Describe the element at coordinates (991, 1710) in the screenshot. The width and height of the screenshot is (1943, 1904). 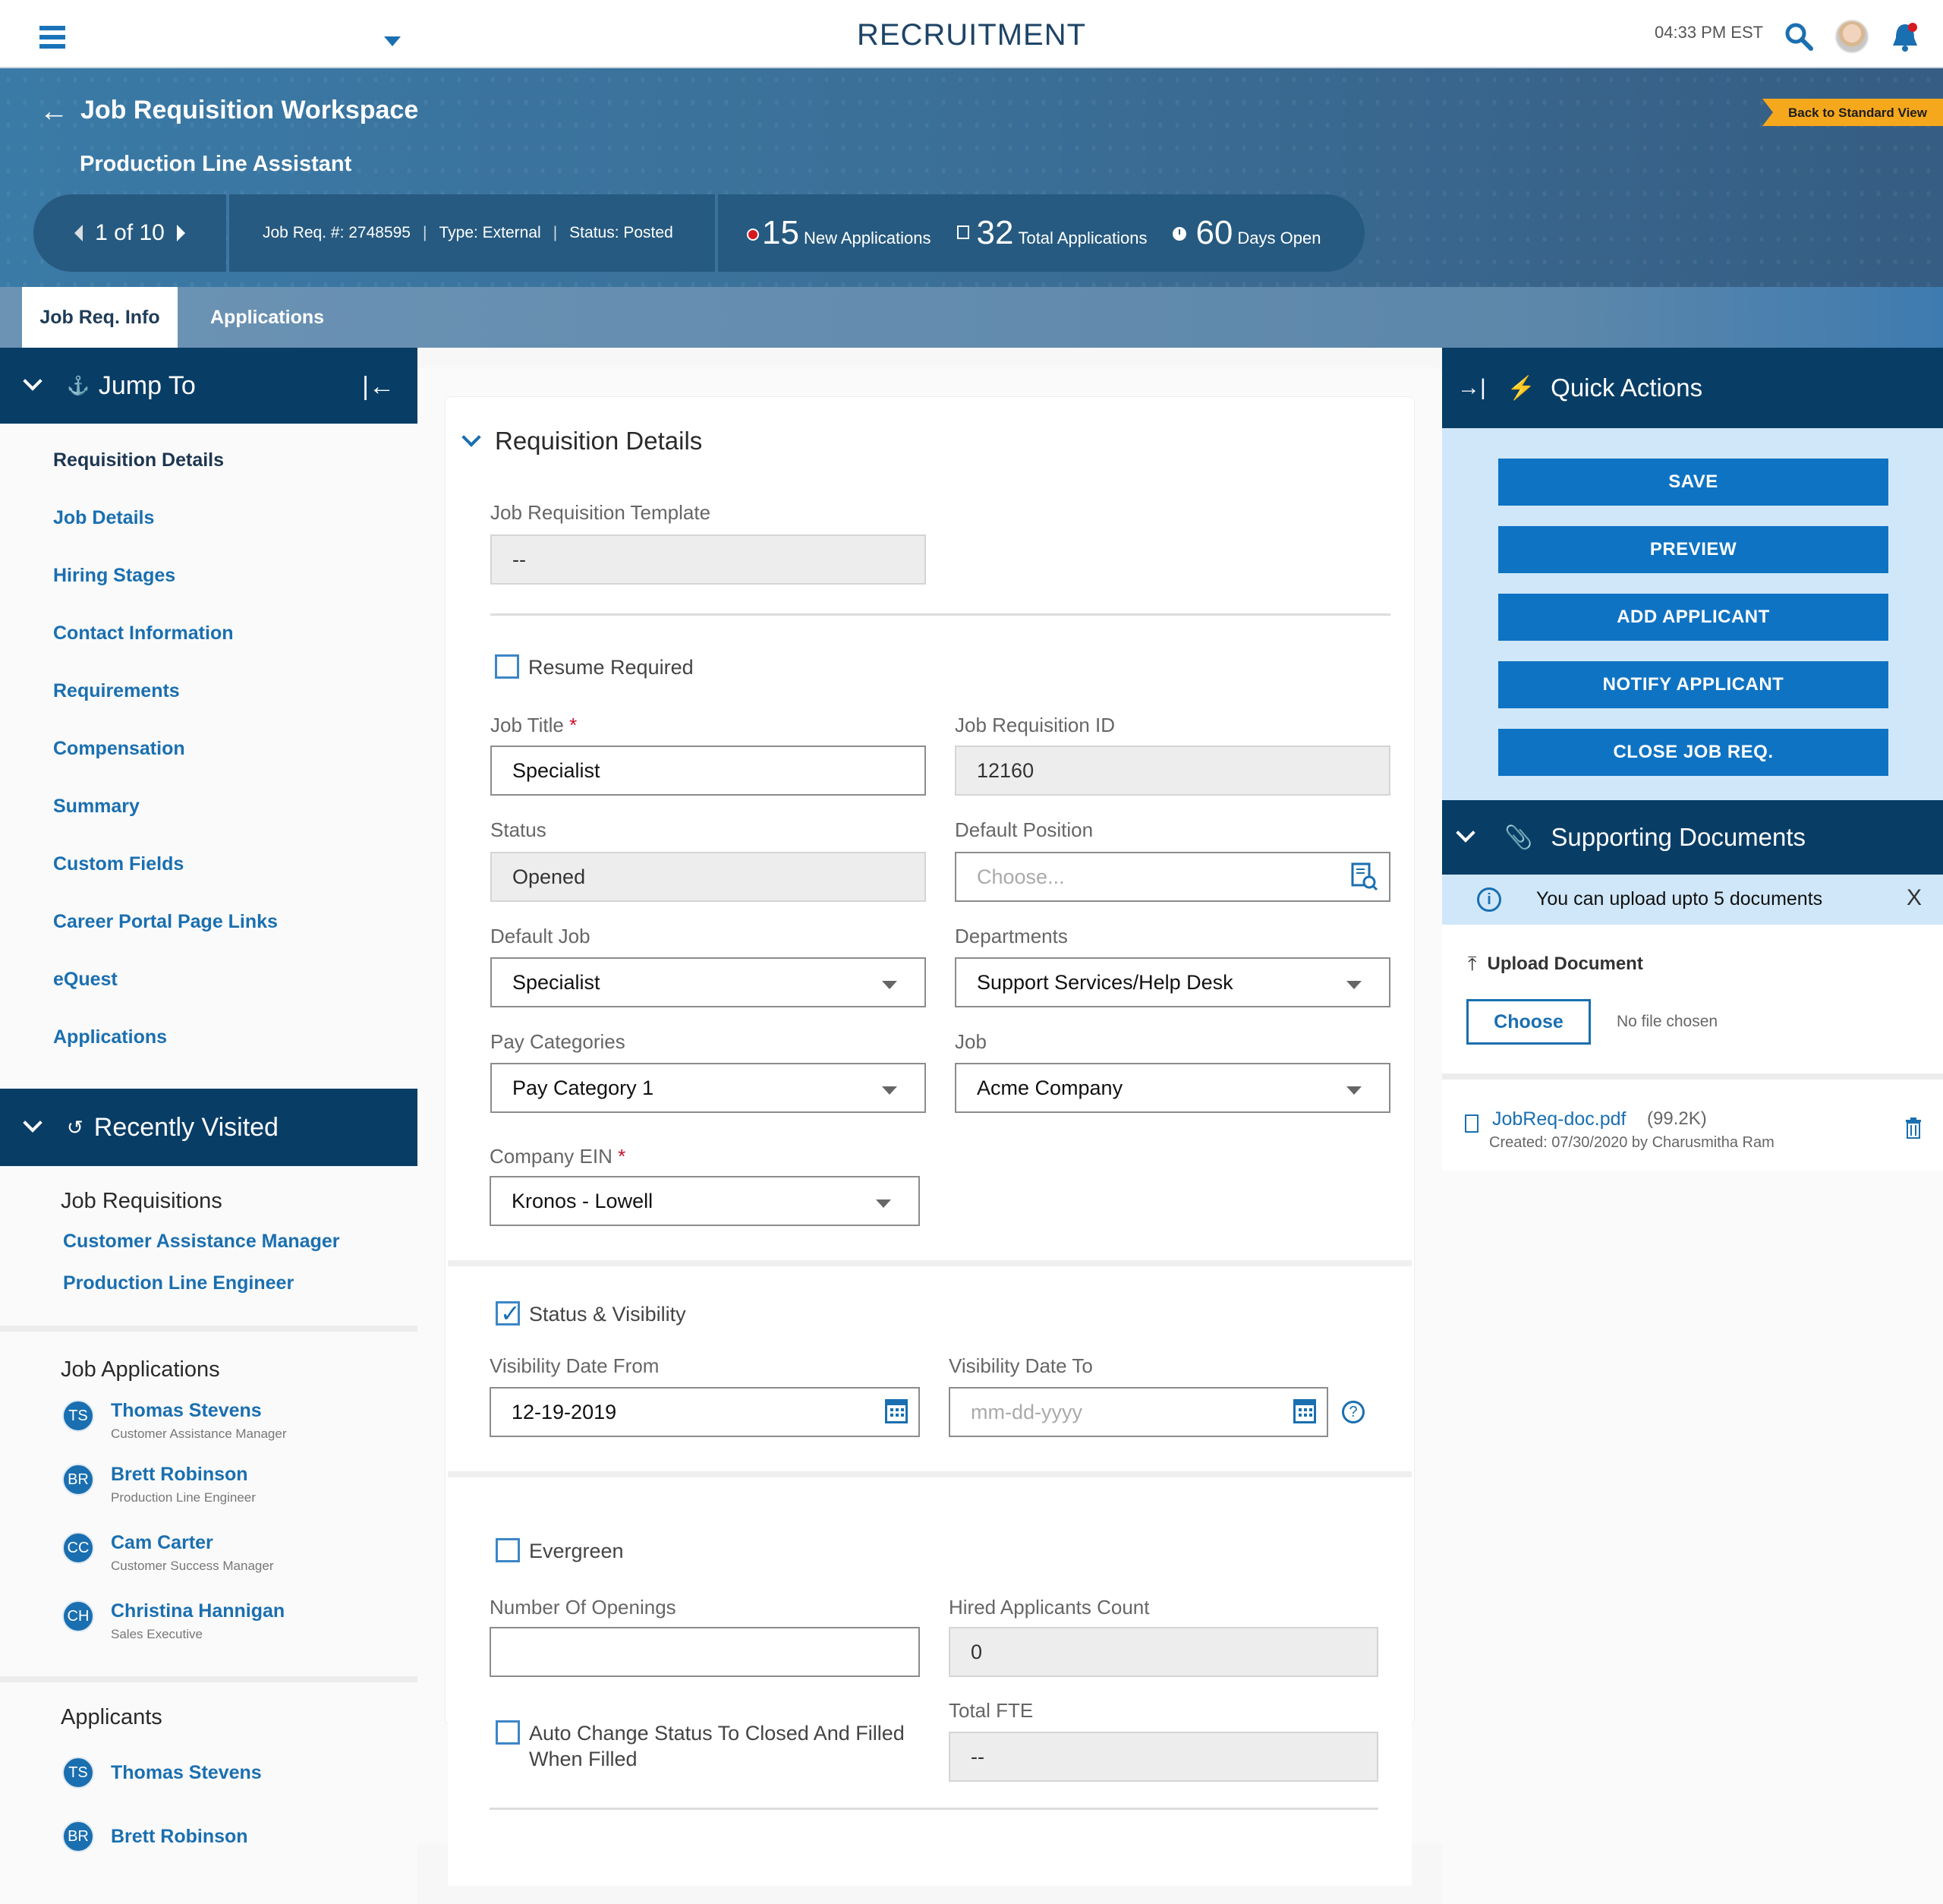
I see `field-label: Total FTE` at that location.